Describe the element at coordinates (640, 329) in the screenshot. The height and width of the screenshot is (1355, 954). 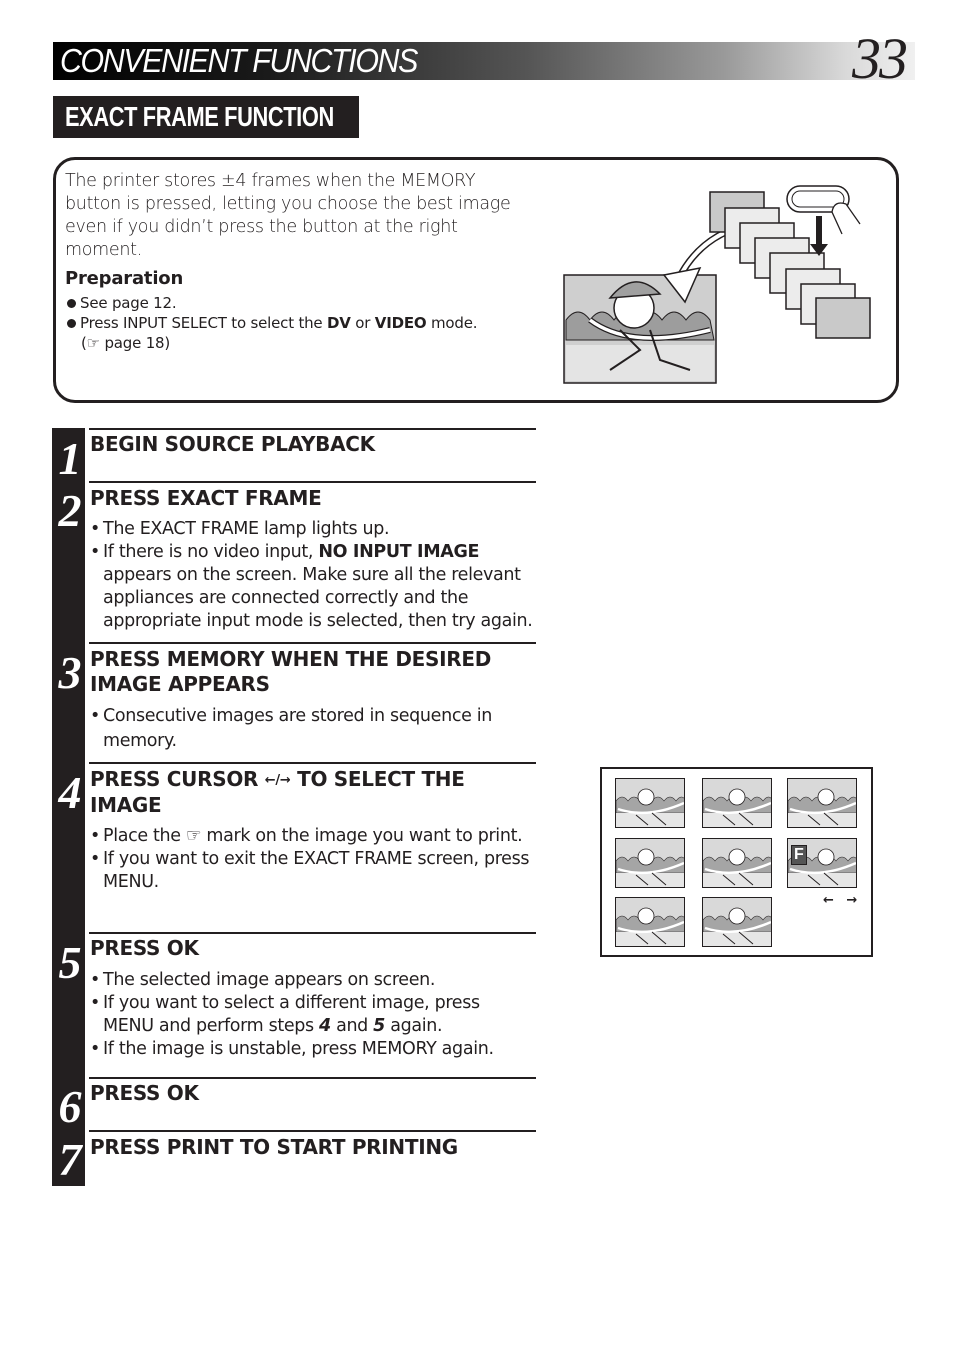
I see `large-frame-image` at that location.